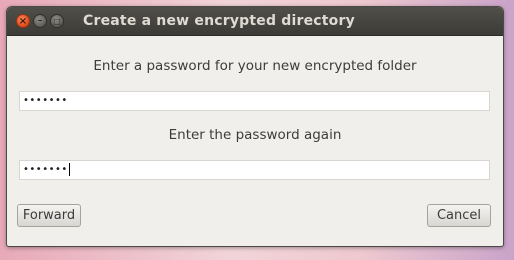 This screenshot has height=260, width=514. I want to click on confirm-password-prompt-label: Enter the password again, so click(255, 135).